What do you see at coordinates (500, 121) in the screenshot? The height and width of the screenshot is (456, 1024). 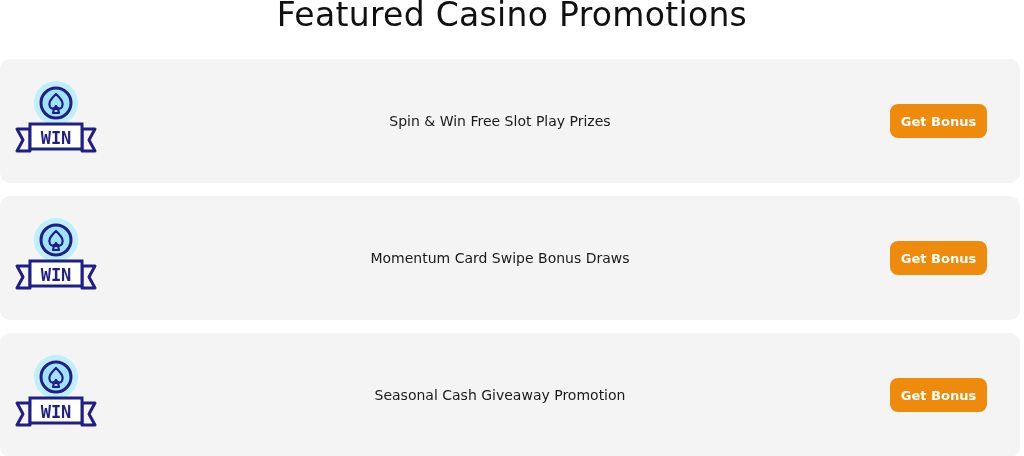 I see `promotion-name: Spin & Win Free Slot Play Prizes` at bounding box center [500, 121].